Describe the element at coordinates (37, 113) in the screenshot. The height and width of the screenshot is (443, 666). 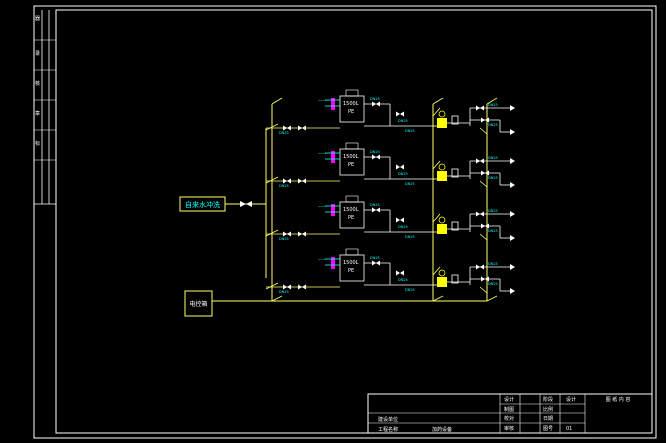
I see `strip-label: 章` at that location.